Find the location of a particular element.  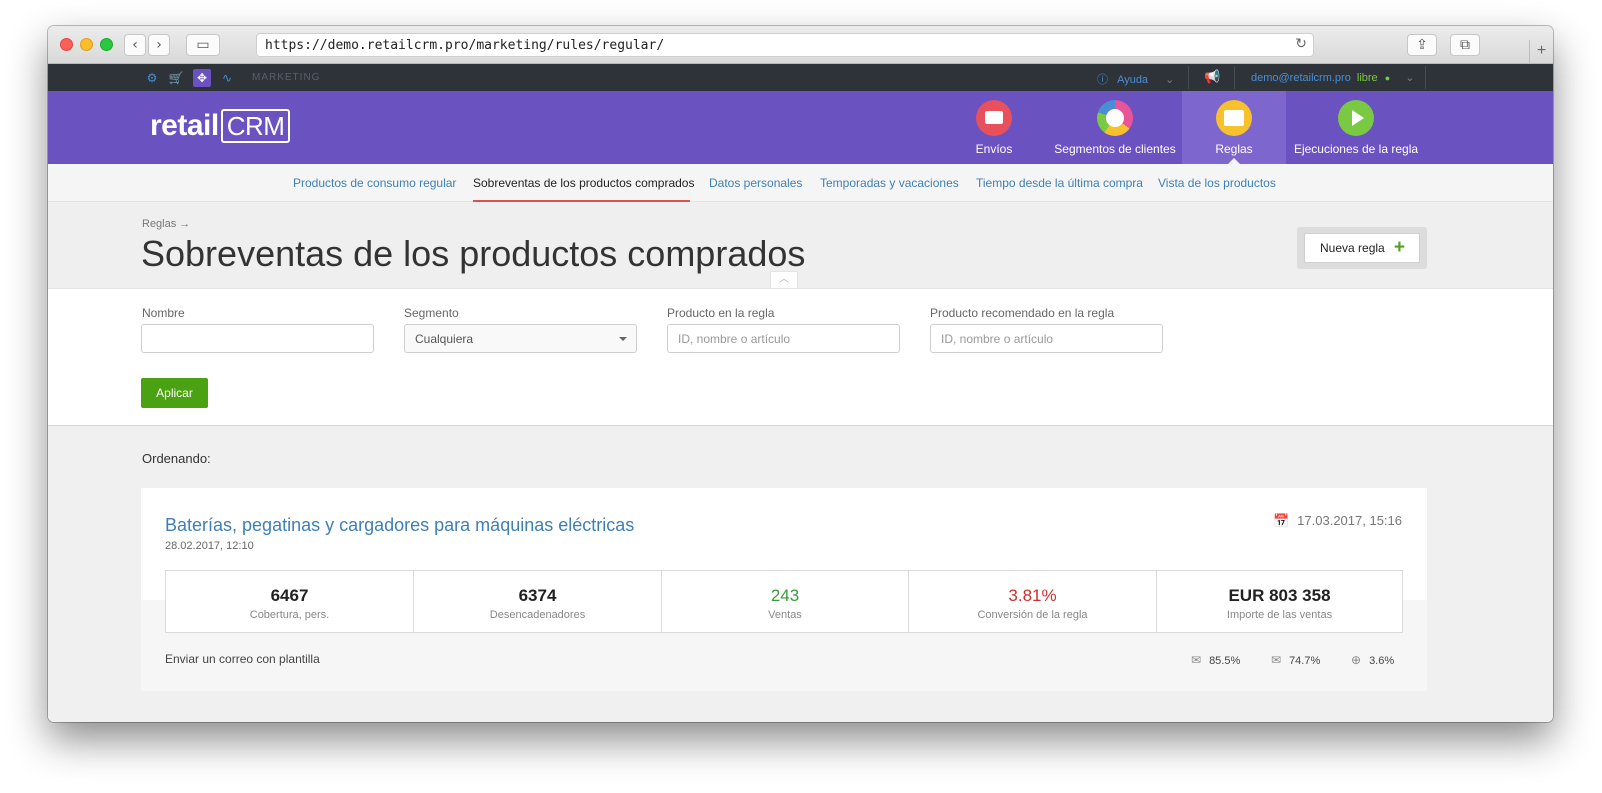

nav-label: Ejecuciones de la regla is located at coordinates (1356, 149).